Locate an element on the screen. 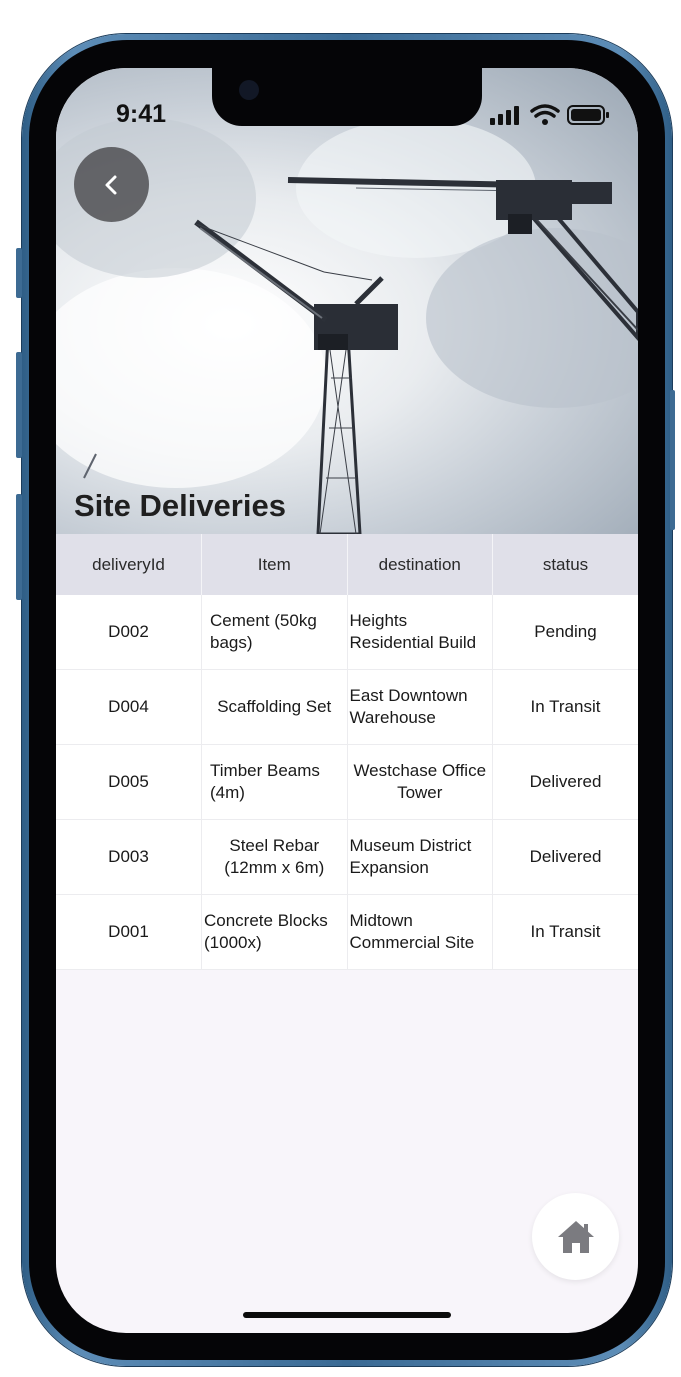  chevron-left-icon is located at coordinates (110, 184).